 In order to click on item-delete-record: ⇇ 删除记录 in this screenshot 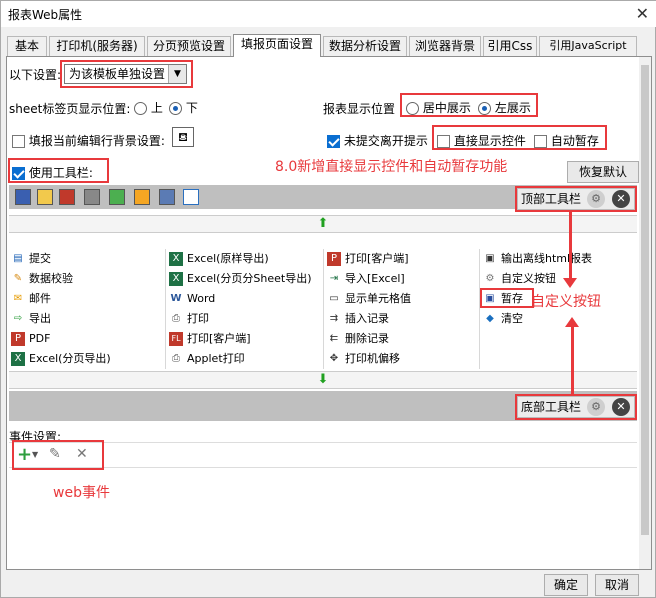, I will do `click(357, 339)`.